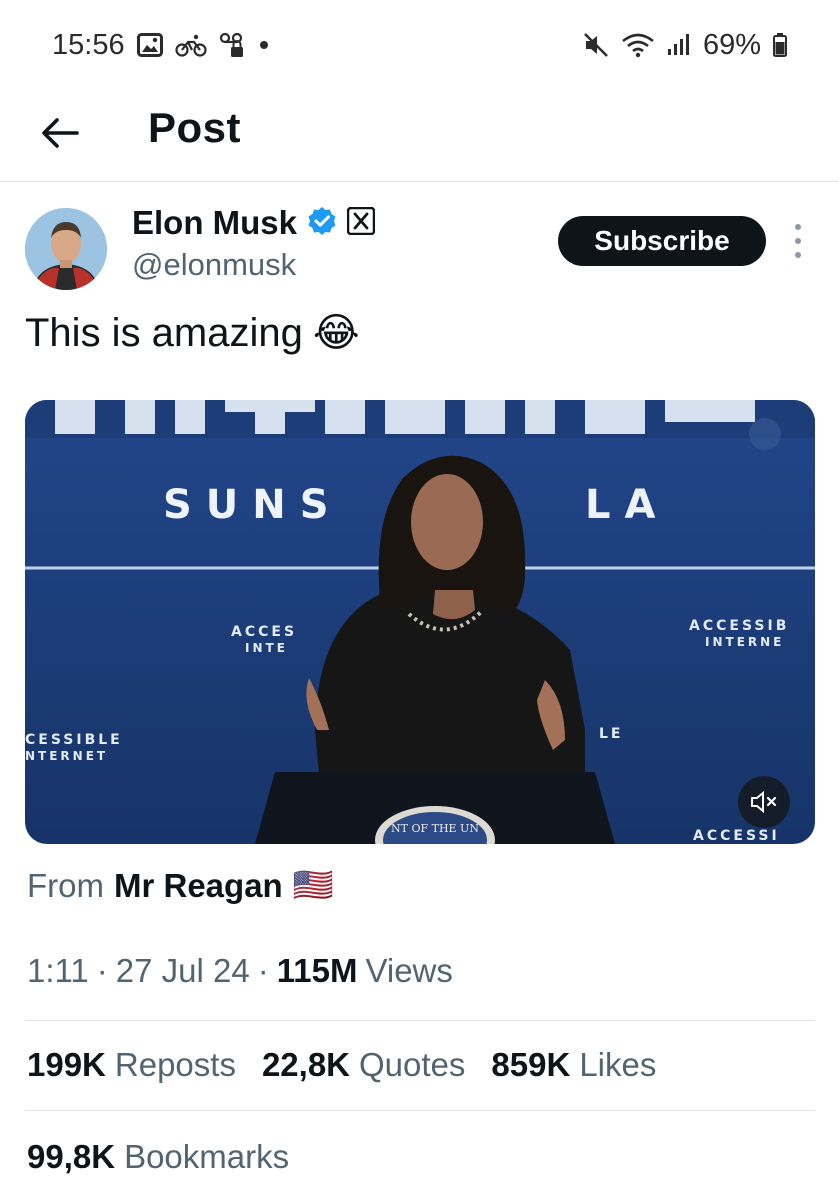 Image resolution: width=839 pixels, height=1200 pixels. Describe the element at coordinates (66, 756) in the screenshot. I see `backdrop-text-nternet: NTERNET` at that location.